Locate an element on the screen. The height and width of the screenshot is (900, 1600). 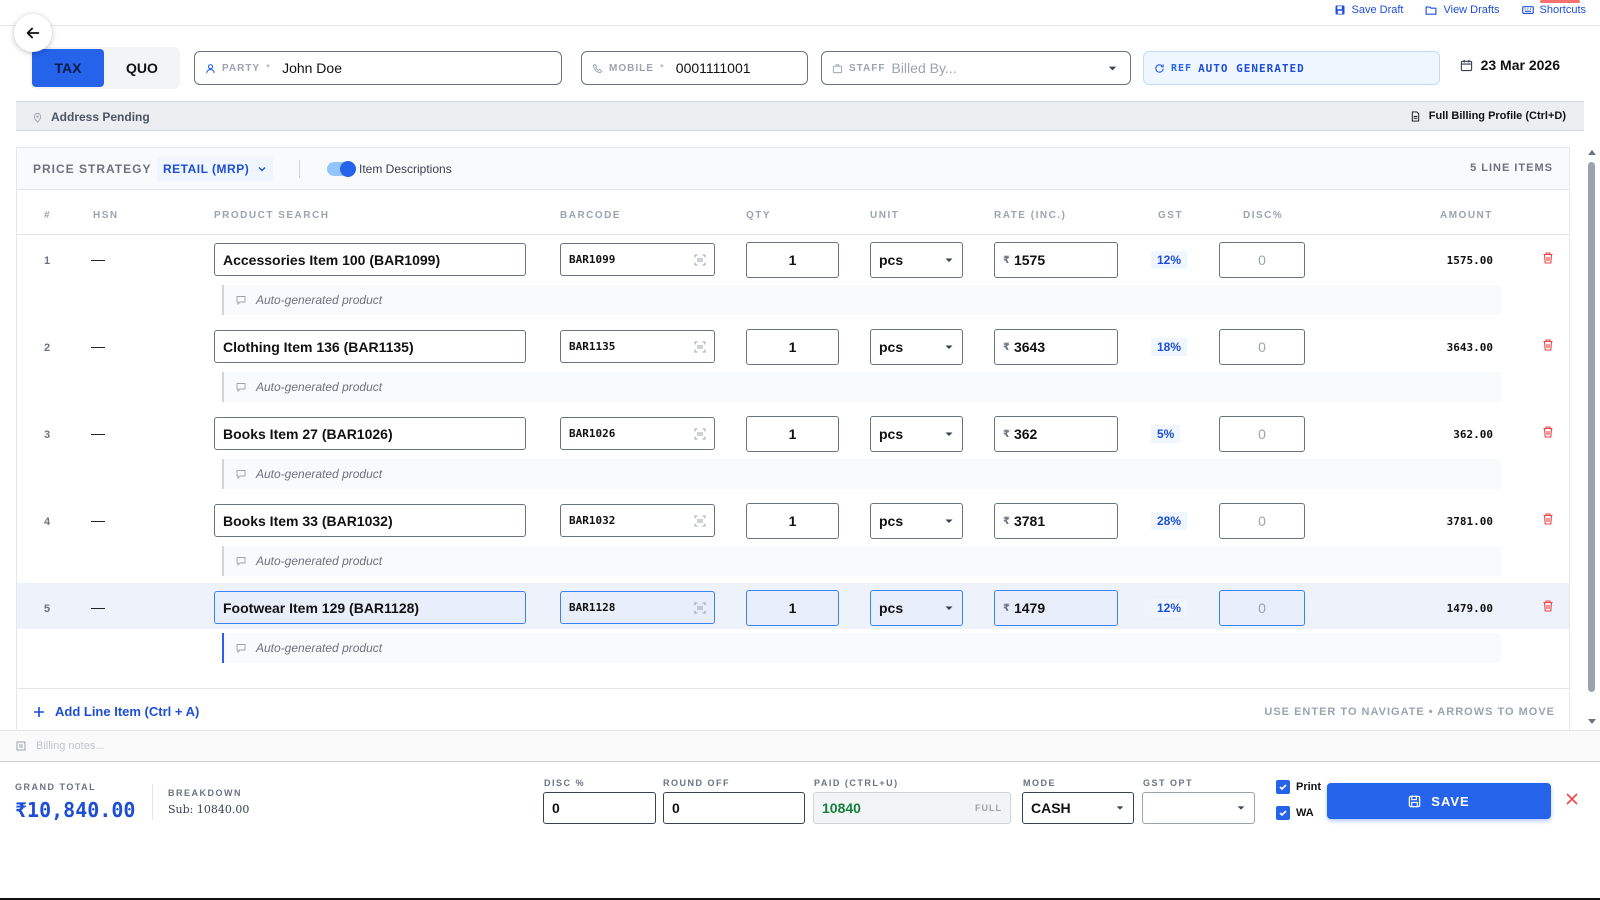
discount-input: 0 is located at coordinates (599, 808).